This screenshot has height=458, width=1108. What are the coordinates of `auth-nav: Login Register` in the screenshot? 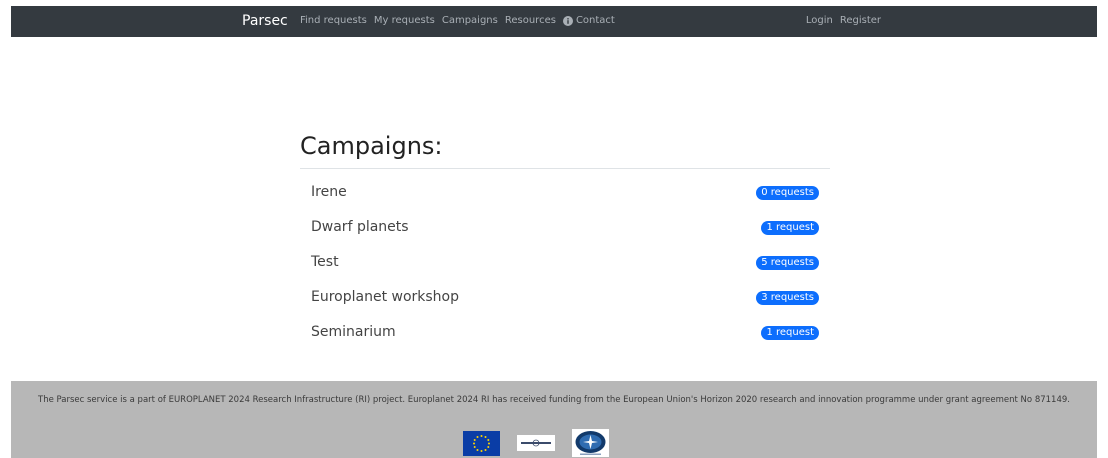 It's located at (843, 21).